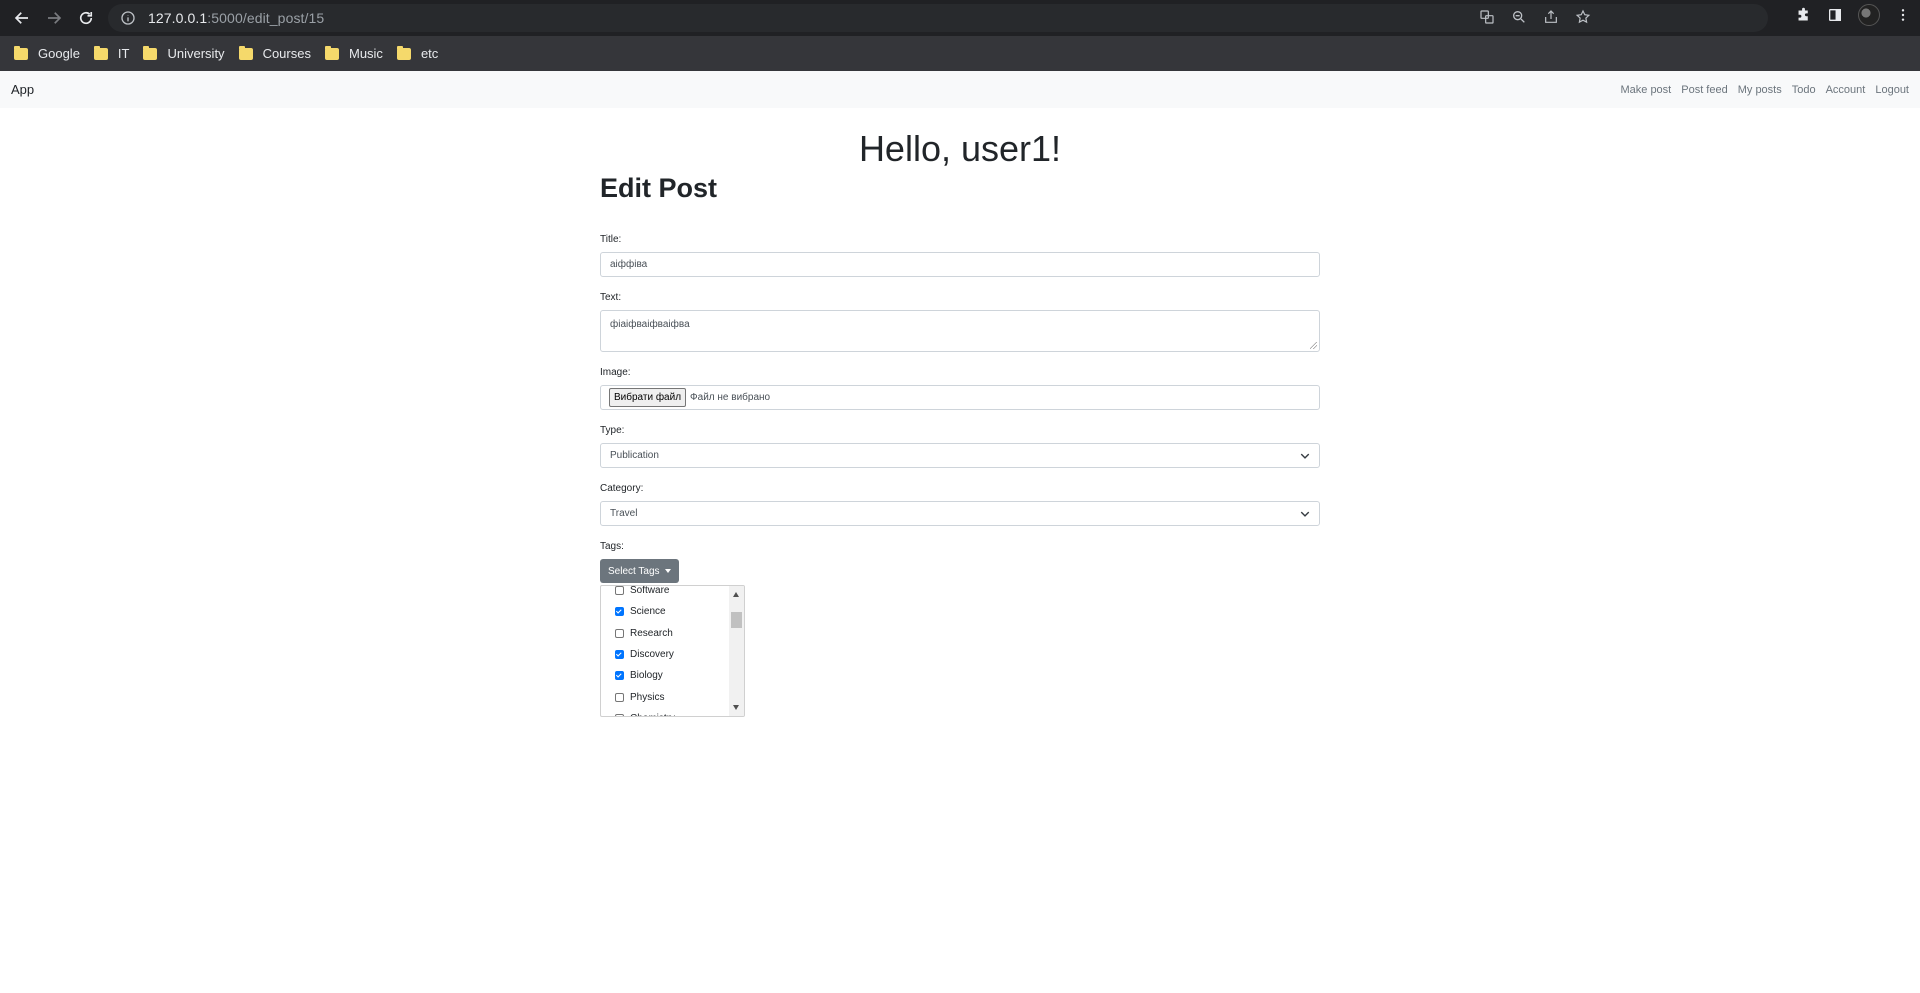 The image size is (1920, 993). What do you see at coordinates (612, 546) in the screenshot?
I see `tags-label: Tags:` at bounding box center [612, 546].